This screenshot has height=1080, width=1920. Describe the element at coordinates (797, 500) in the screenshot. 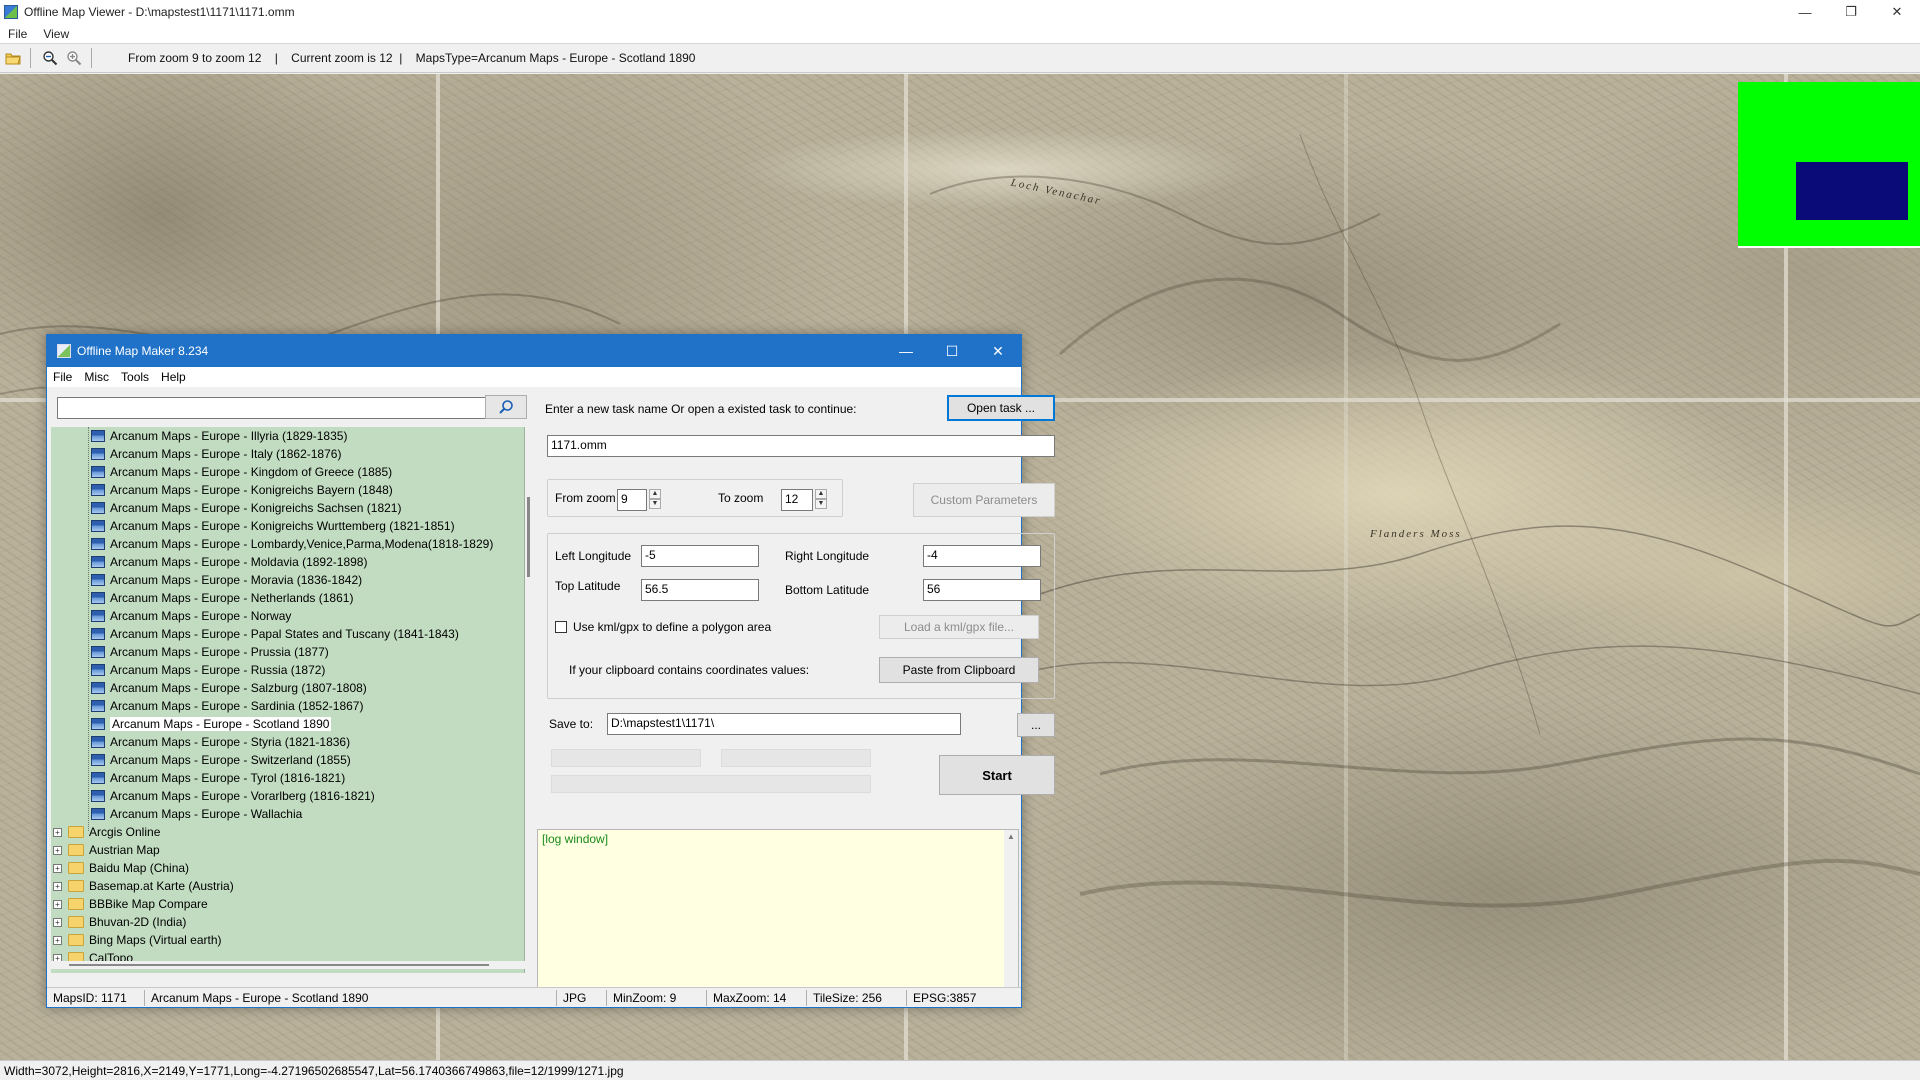

I see `to-zoom-input: 12` at that location.